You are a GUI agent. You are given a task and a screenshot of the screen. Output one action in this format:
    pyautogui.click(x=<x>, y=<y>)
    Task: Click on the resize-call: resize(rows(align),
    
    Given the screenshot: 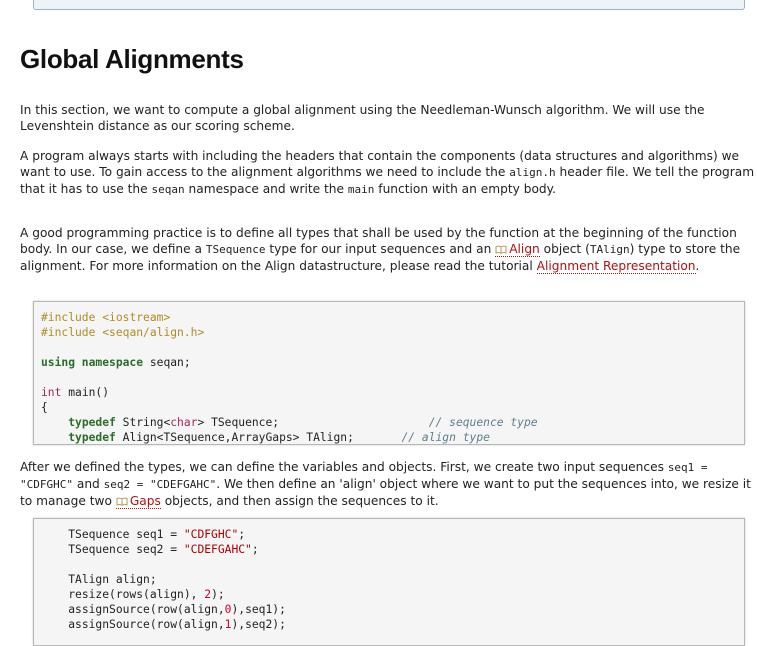 What is the action you would take?
    pyautogui.click(x=136, y=594)
    